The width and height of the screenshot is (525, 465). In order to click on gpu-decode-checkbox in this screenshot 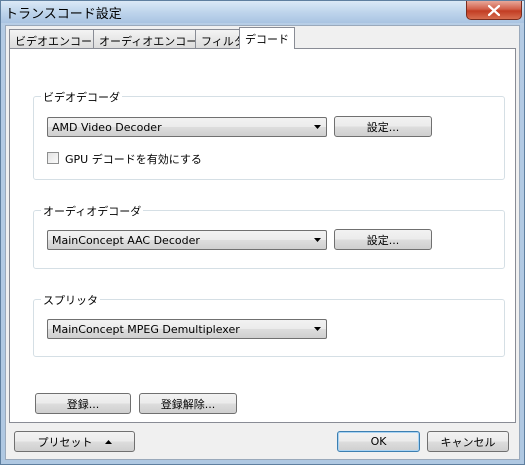, I will do `click(53, 158)`.